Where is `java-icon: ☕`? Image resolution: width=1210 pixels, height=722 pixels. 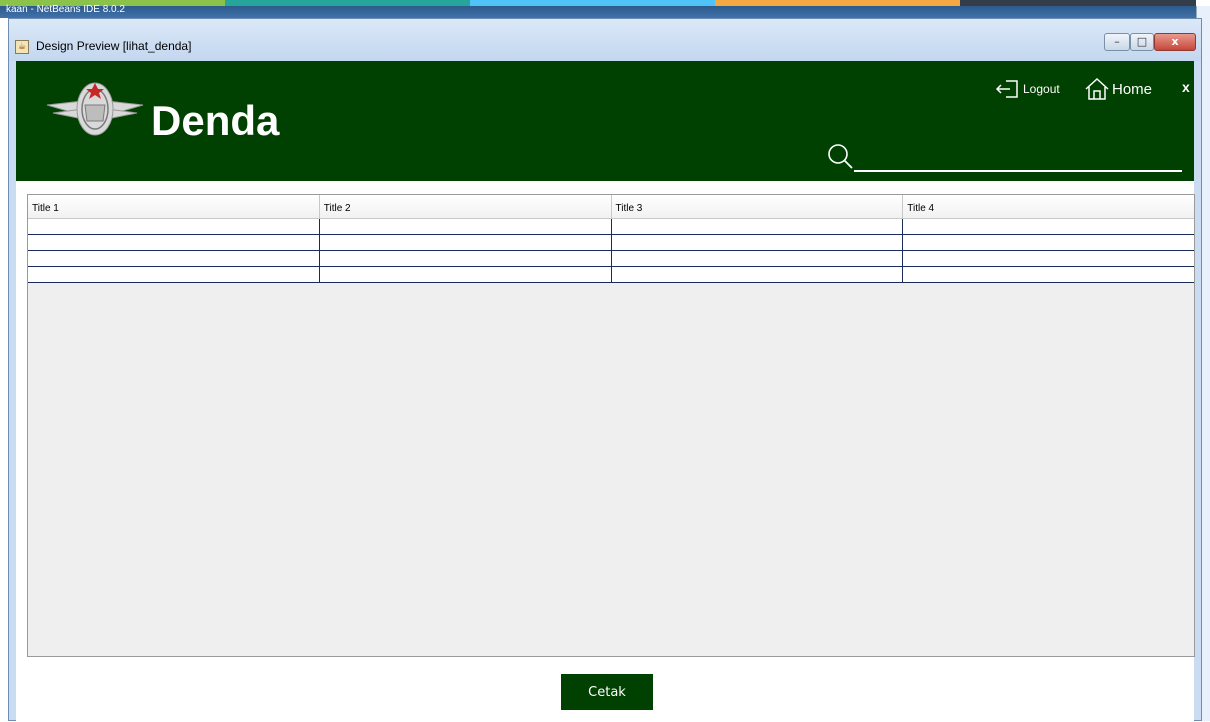 java-icon: ☕ is located at coordinates (22, 47).